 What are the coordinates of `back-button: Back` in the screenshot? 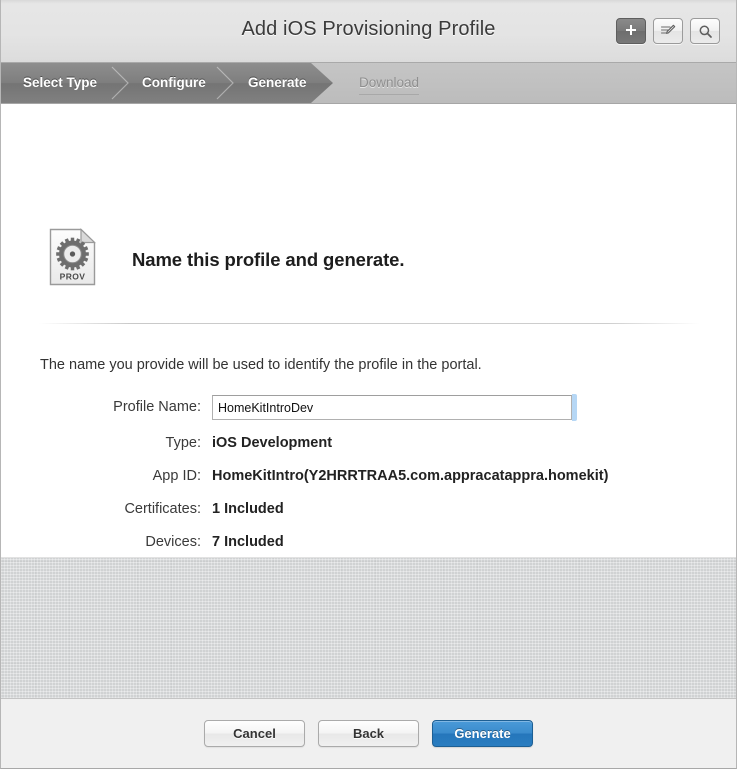 It's located at (368, 733).